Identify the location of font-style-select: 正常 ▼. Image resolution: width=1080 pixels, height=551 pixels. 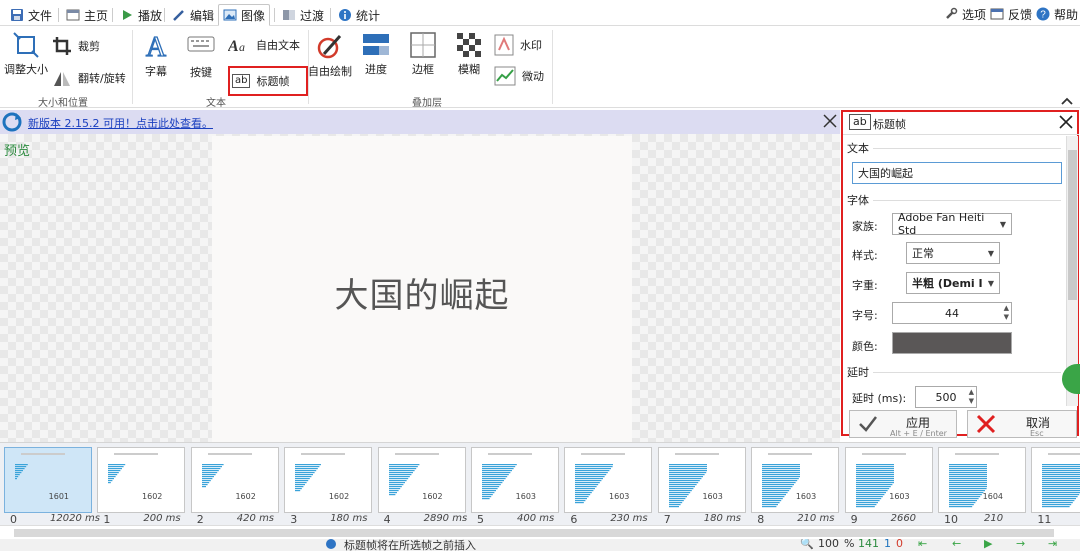
(953, 253).